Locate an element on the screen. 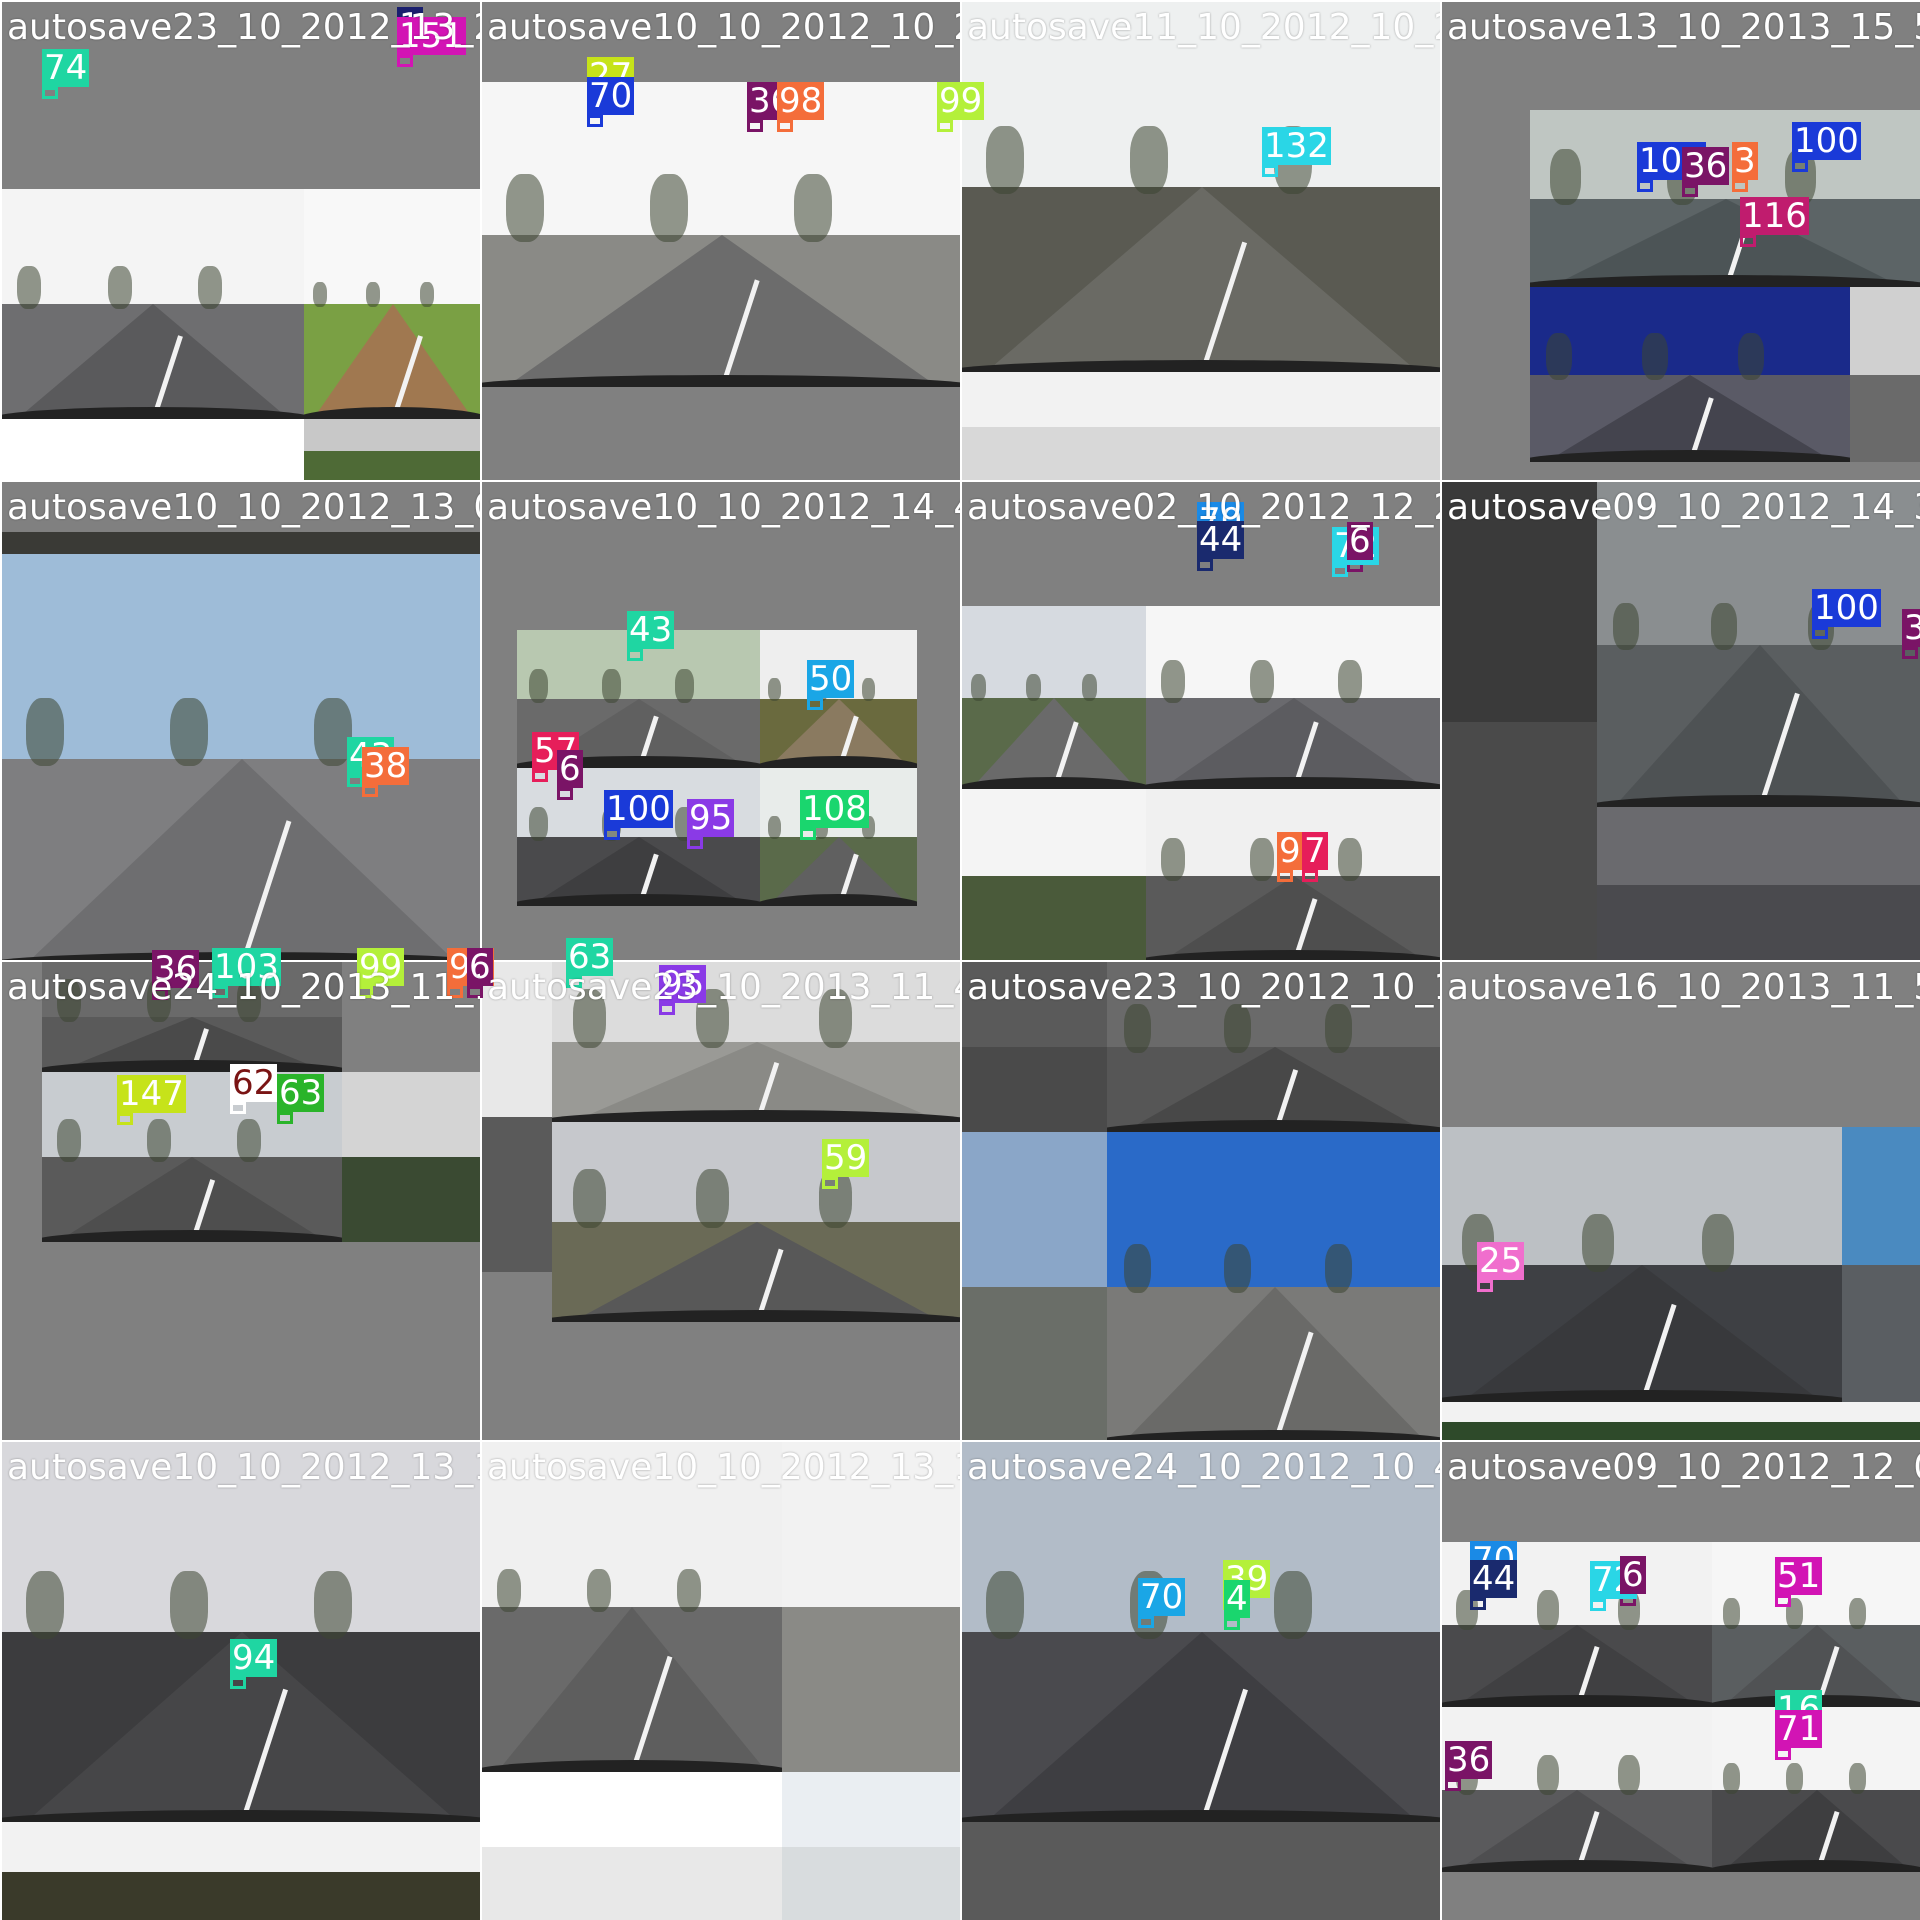 This screenshot has width=1920, height=1920. class-label: 3 is located at coordinates (1745, 161).